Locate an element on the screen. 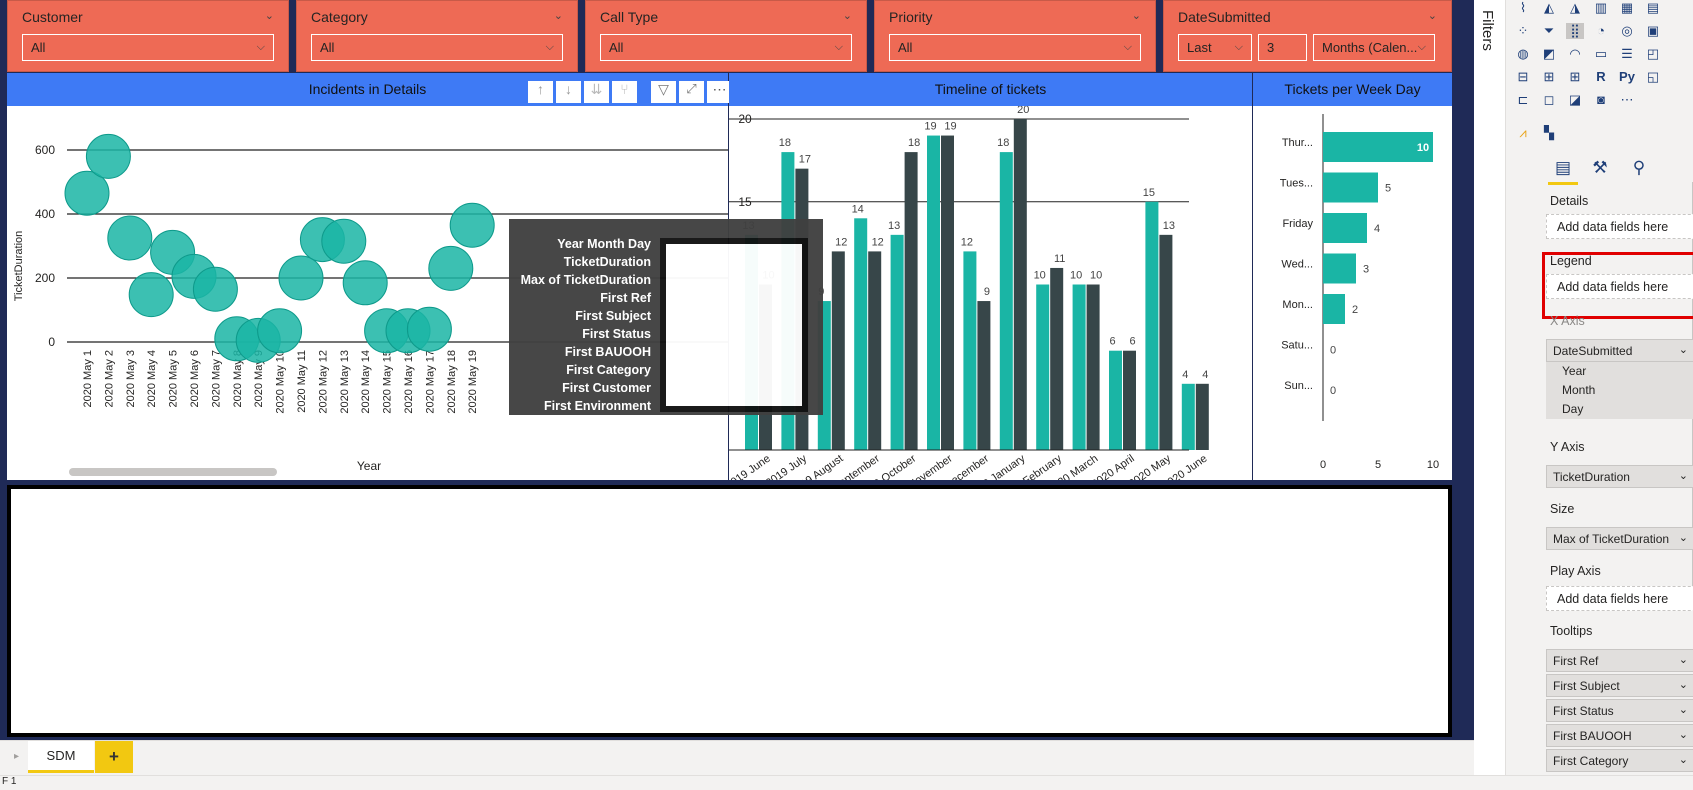 The width and height of the screenshot is (1693, 790). go-to-next-level-icon: ⇊ is located at coordinates (596, 92).